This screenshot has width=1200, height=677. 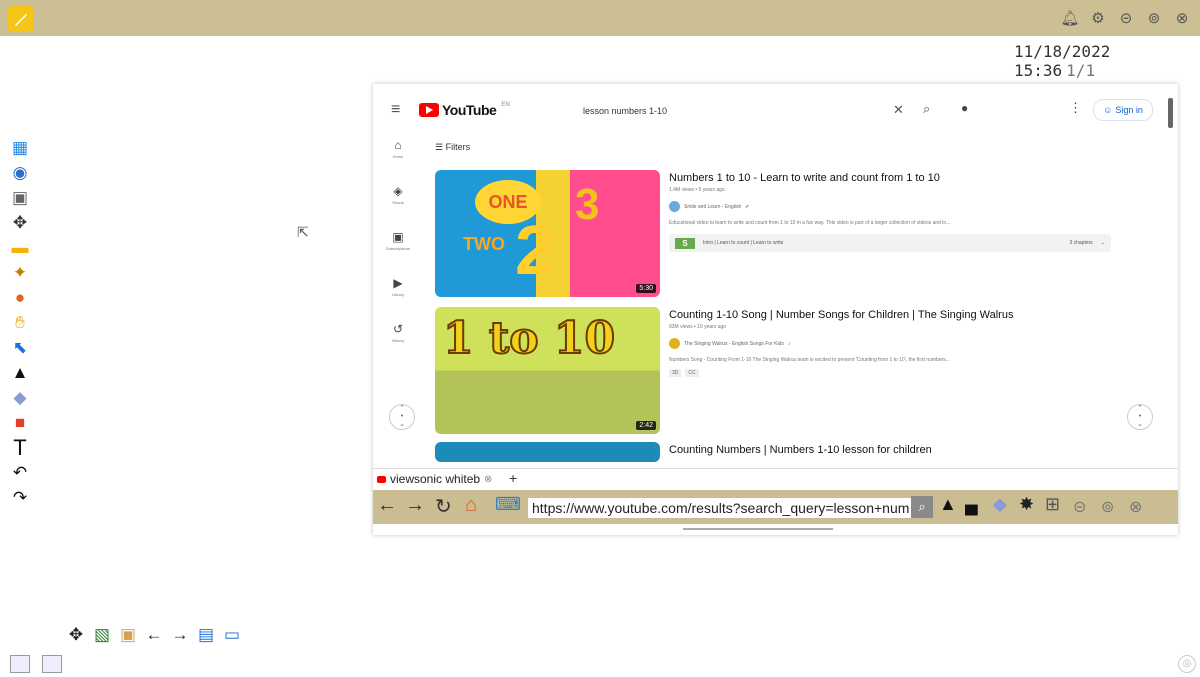 I want to click on sidebar-item-library: ▶ Library, so click(x=398, y=299).